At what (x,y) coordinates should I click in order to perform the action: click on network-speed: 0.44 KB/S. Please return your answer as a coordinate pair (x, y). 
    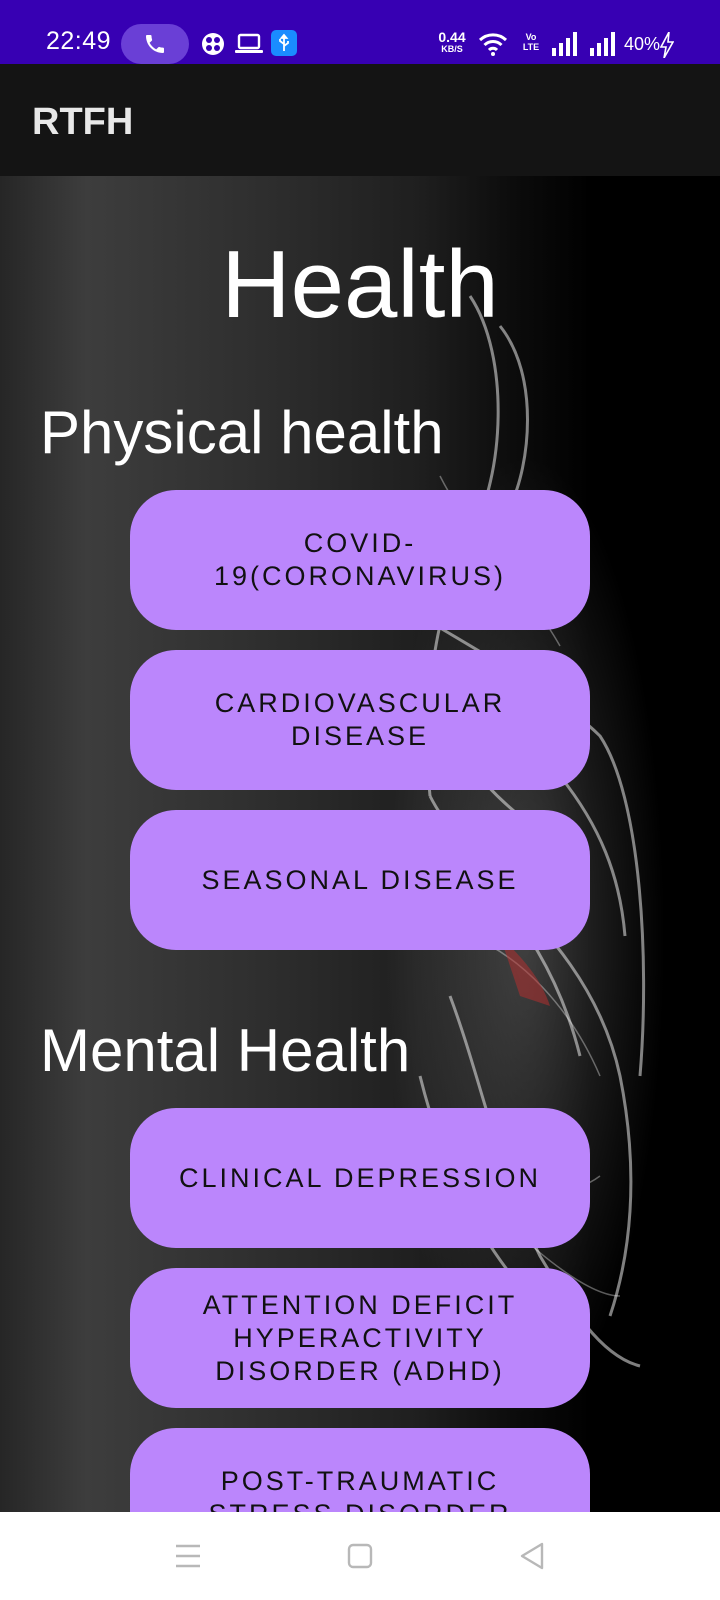
    Looking at the image, I should click on (452, 42).